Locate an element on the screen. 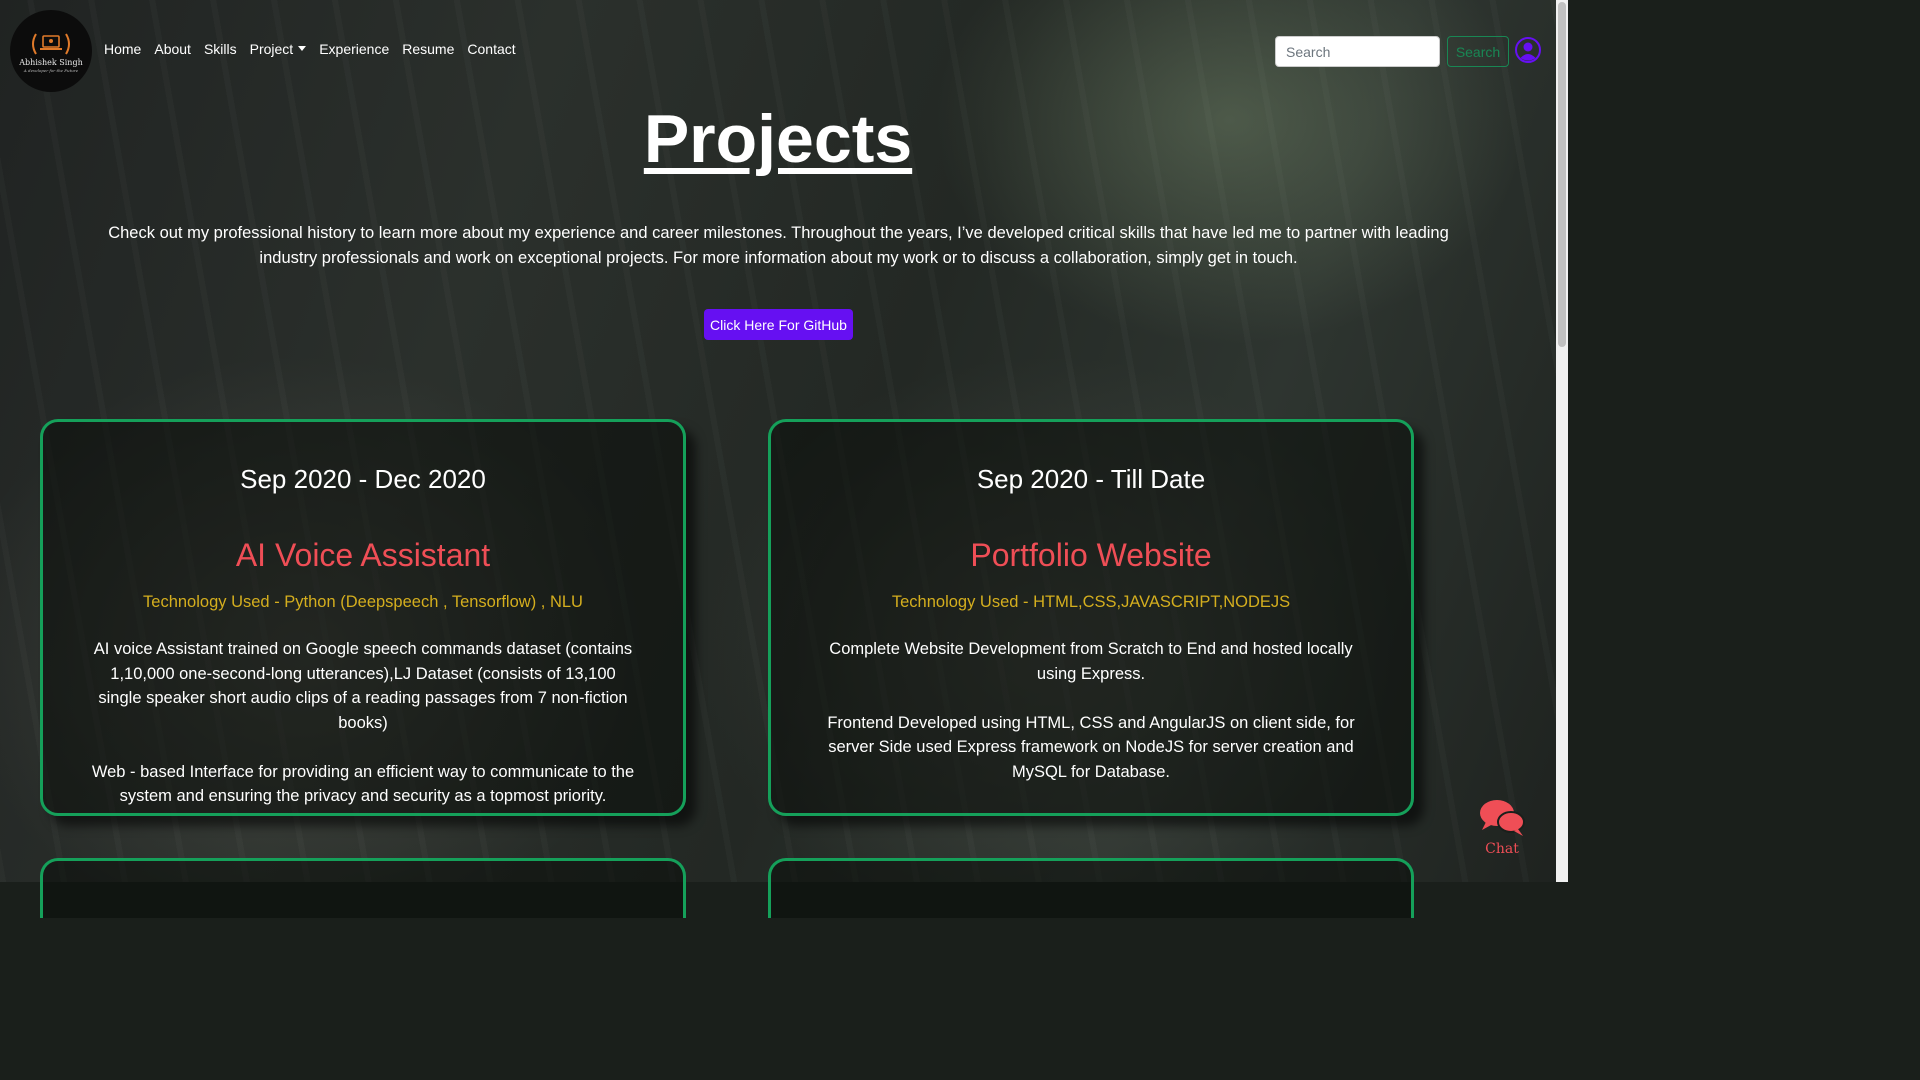 This screenshot has width=1920, height=1080. user-account-icon is located at coordinates (1528, 50).